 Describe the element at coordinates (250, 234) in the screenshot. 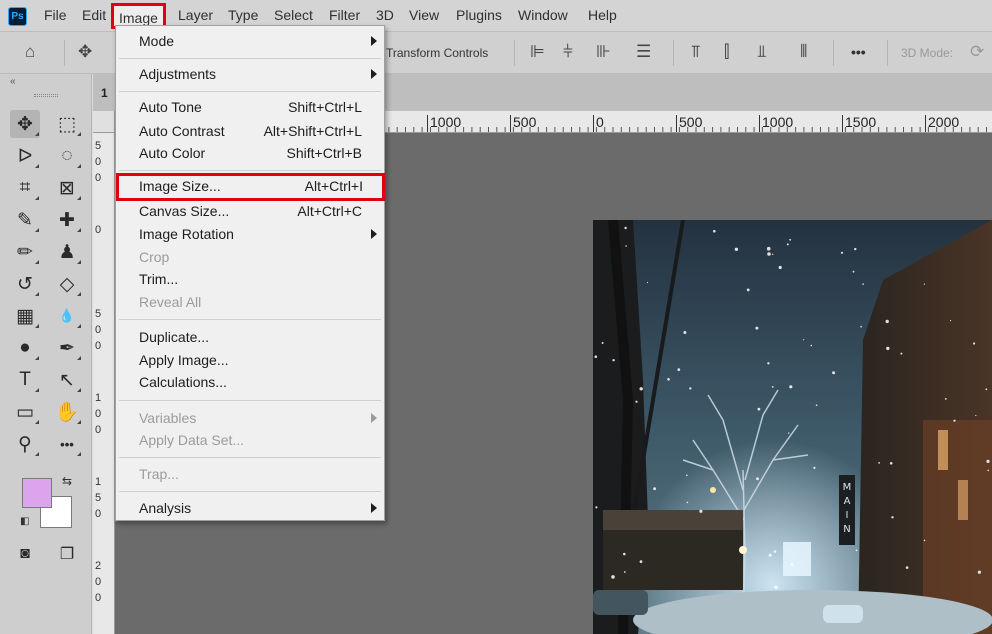

I see `menu-item-image-rotation: Image Rotation` at that location.